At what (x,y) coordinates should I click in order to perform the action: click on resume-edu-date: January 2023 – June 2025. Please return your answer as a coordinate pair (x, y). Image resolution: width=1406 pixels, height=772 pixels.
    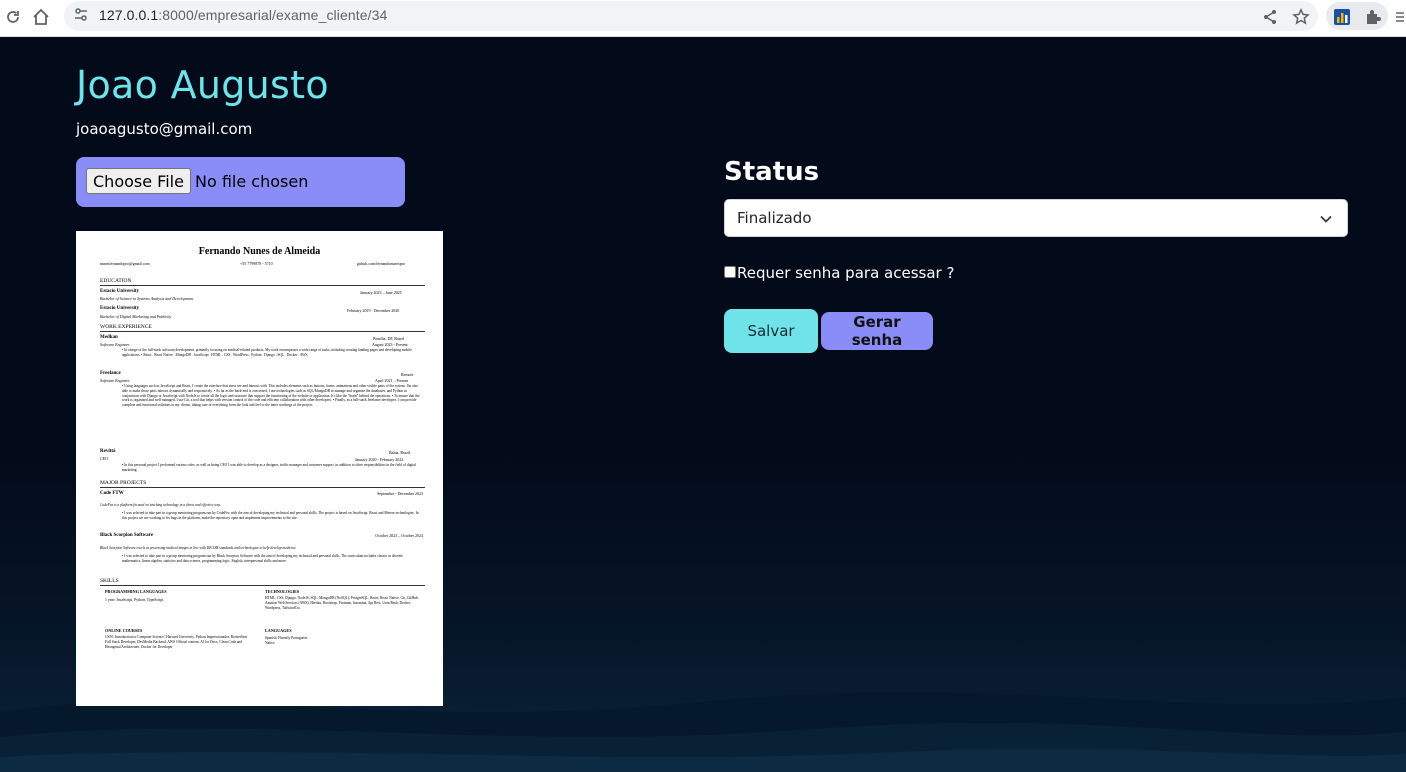
    Looking at the image, I should click on (381, 292).